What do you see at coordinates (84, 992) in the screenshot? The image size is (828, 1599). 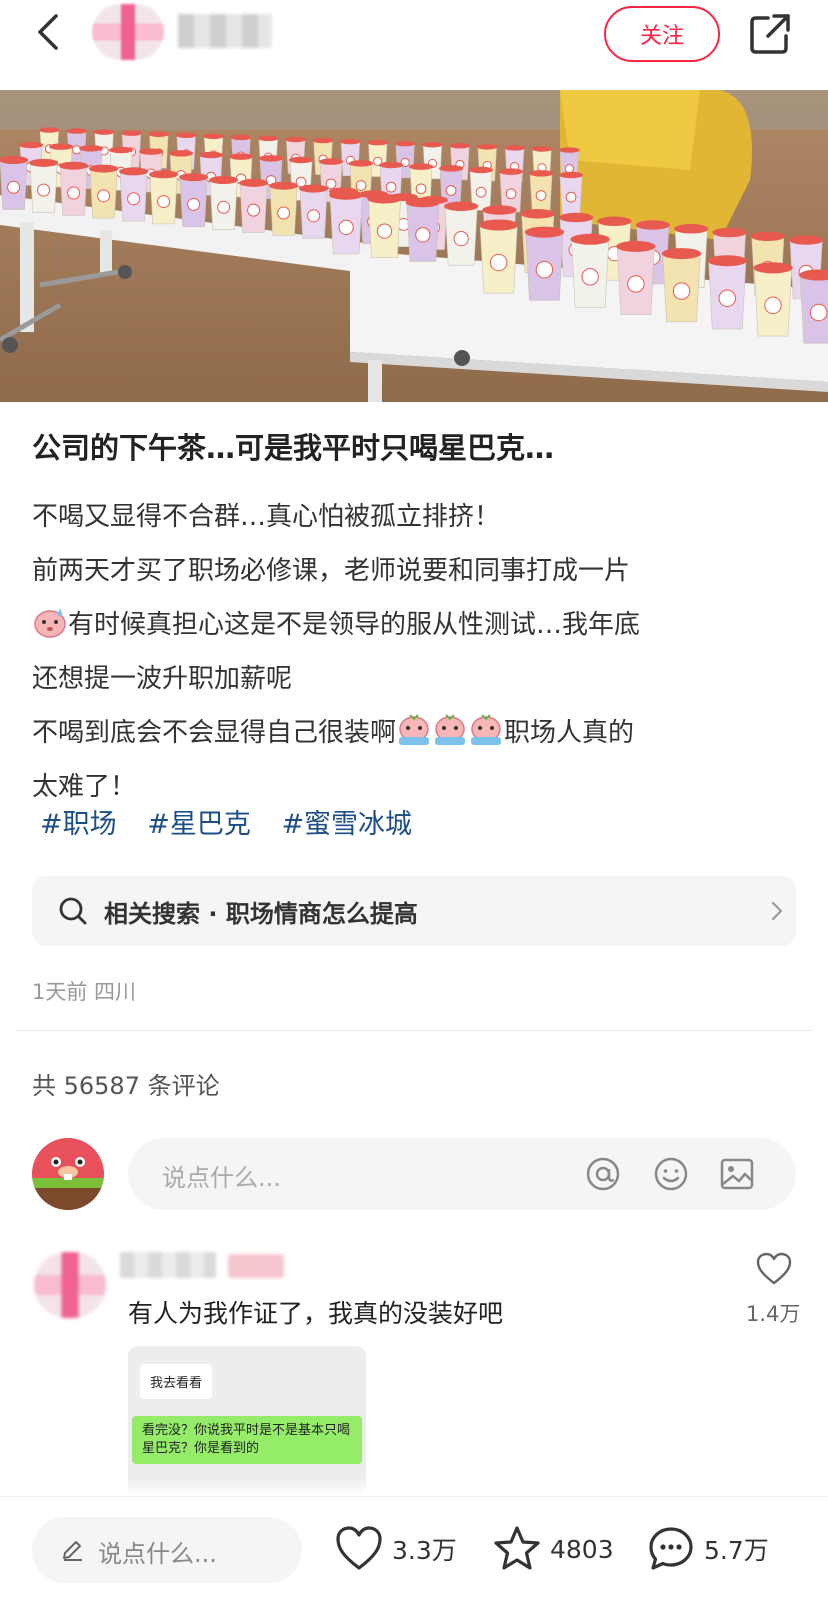 I see `post-time-location: 1天前 四川` at bounding box center [84, 992].